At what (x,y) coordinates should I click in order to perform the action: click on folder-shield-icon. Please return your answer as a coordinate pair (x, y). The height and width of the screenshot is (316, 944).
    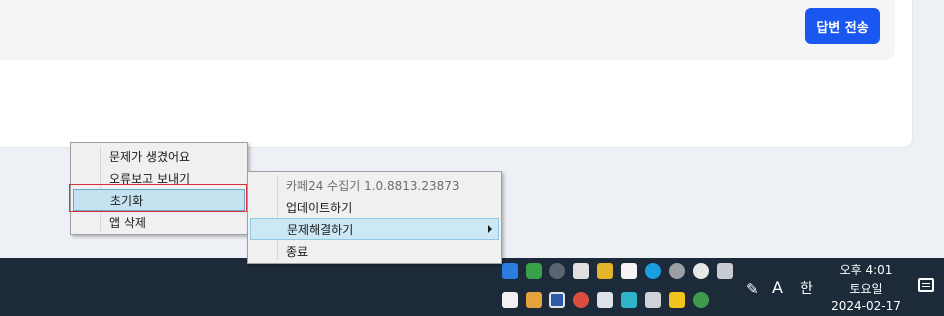
    Looking at the image, I should click on (605, 271).